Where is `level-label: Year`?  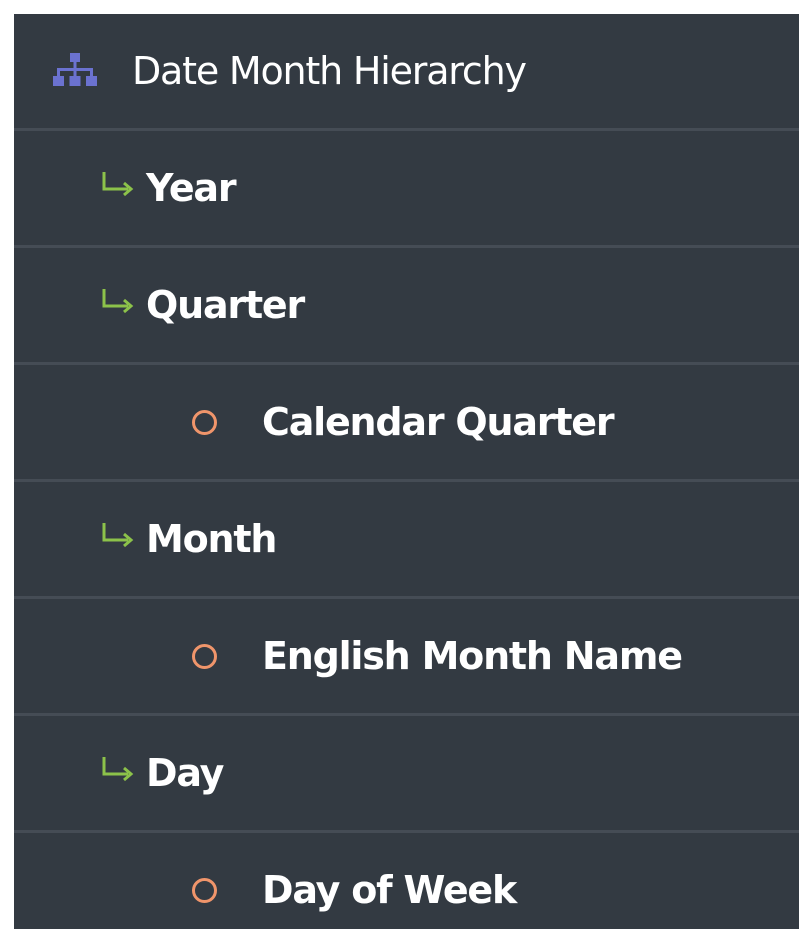
level-label: Year is located at coordinates (191, 188).